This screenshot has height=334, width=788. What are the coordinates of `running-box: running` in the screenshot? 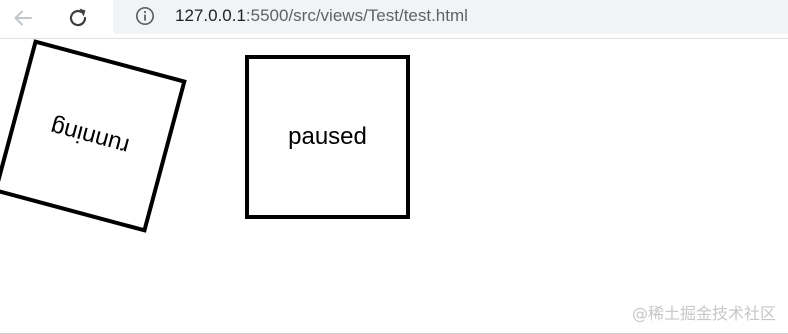 It's located at (93, 136).